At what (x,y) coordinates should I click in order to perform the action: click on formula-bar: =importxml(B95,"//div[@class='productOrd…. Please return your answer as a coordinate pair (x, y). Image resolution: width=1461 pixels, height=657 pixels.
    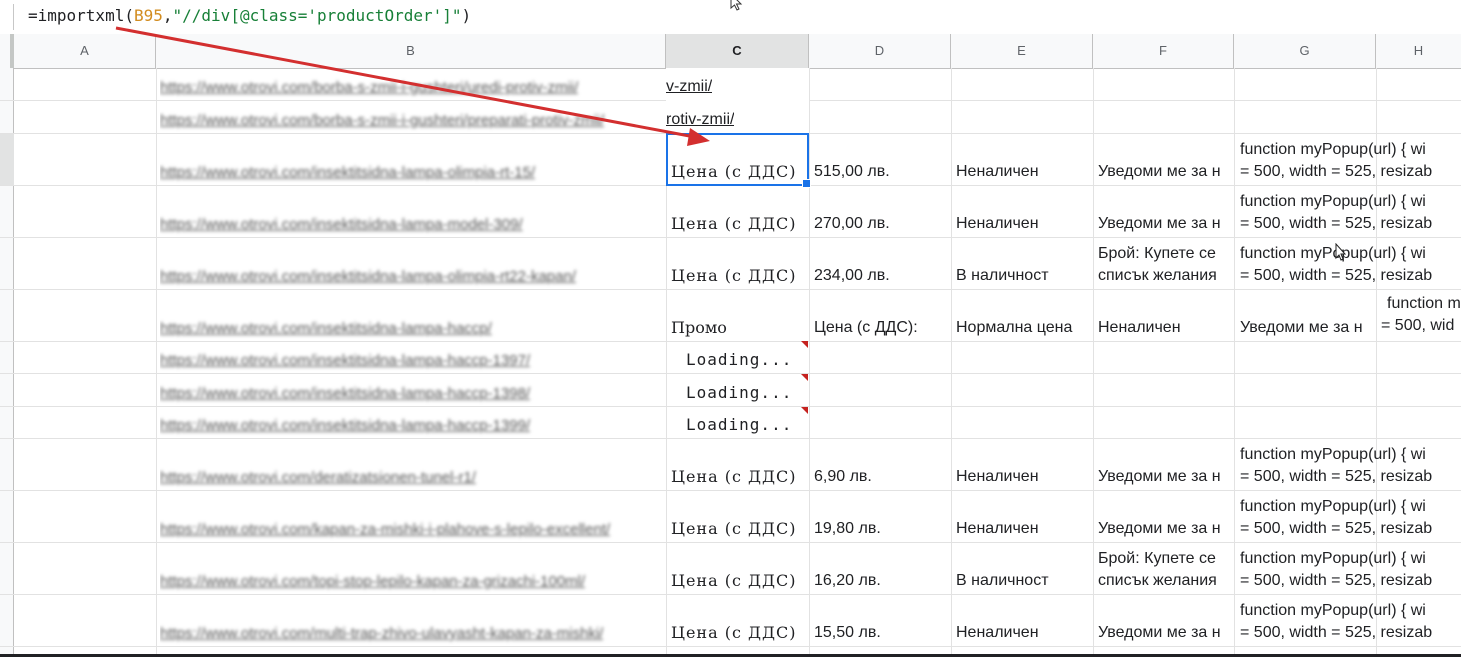
    Looking at the image, I should click on (730, 17).